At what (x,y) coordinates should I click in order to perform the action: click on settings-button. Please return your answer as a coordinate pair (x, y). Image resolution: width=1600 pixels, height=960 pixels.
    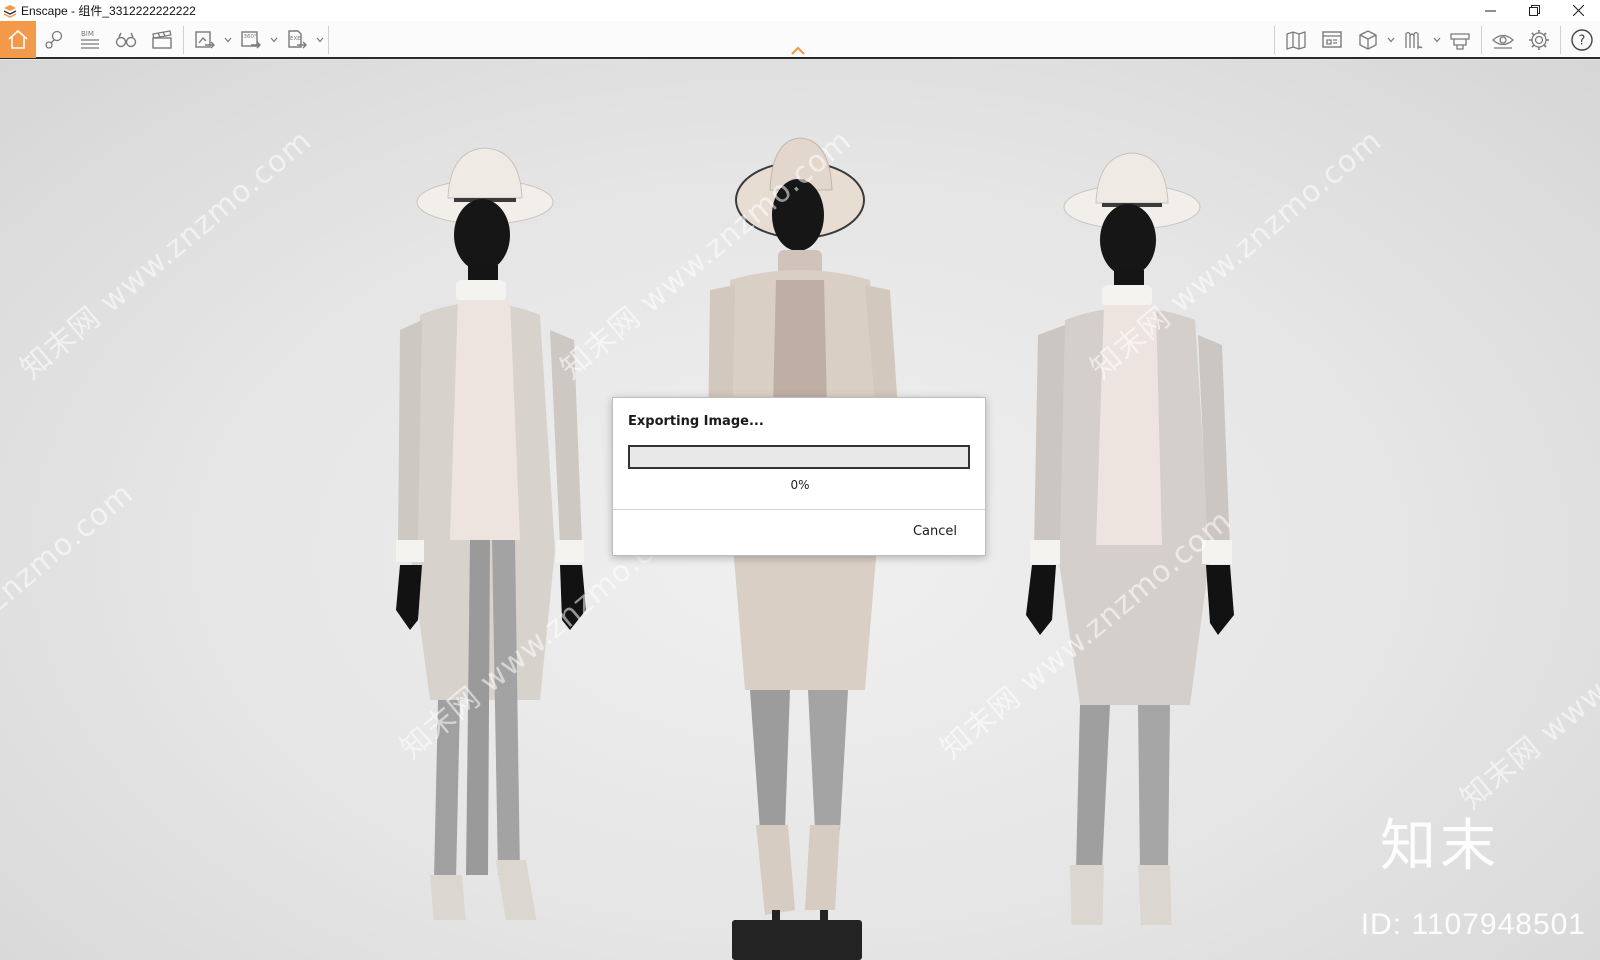
    Looking at the image, I should click on (1539, 39).